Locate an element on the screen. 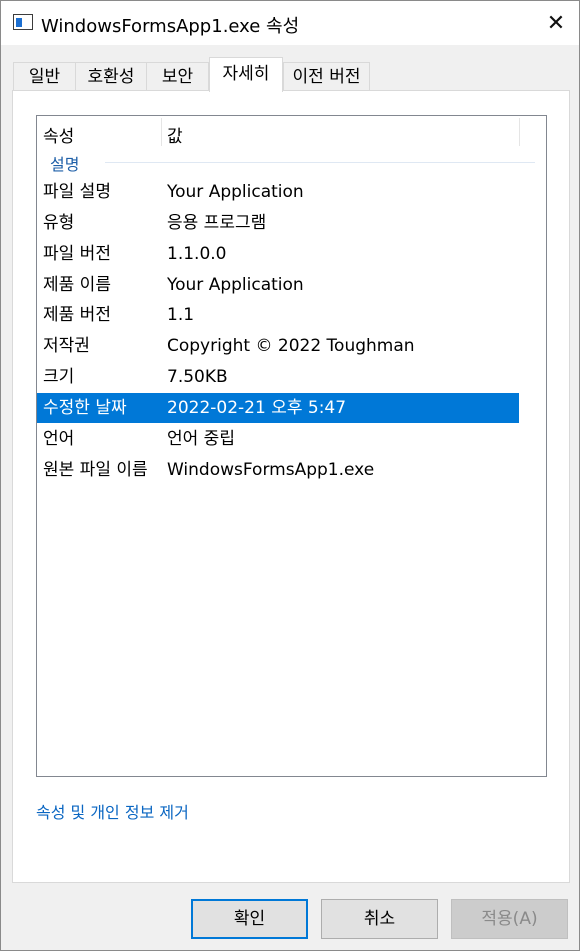 The image size is (580, 951). property-name: 제품 이름 is located at coordinates (77, 285).